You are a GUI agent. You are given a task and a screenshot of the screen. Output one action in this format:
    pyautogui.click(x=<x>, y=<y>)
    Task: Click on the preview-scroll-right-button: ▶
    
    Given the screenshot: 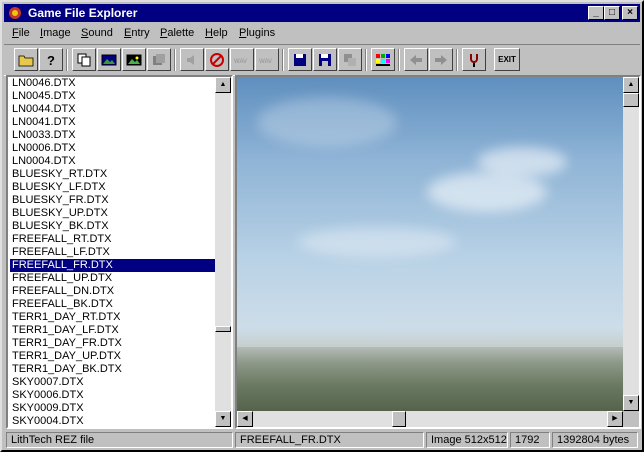 What is the action you would take?
    pyautogui.click(x=615, y=419)
    